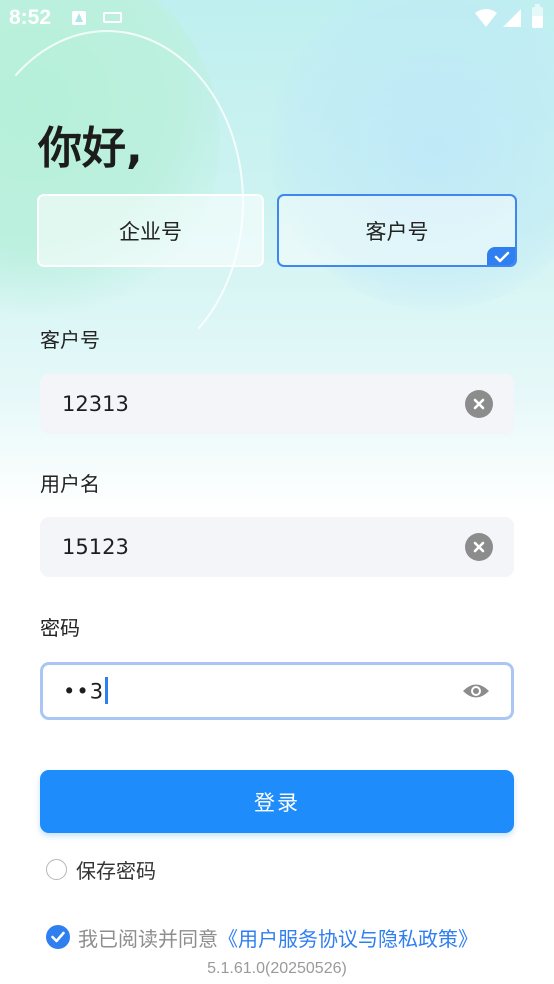 The height and width of the screenshot is (984, 554). What do you see at coordinates (348, 937) in the screenshot?
I see `agreement-link: 《用户服务协议与隐私政策》` at bounding box center [348, 937].